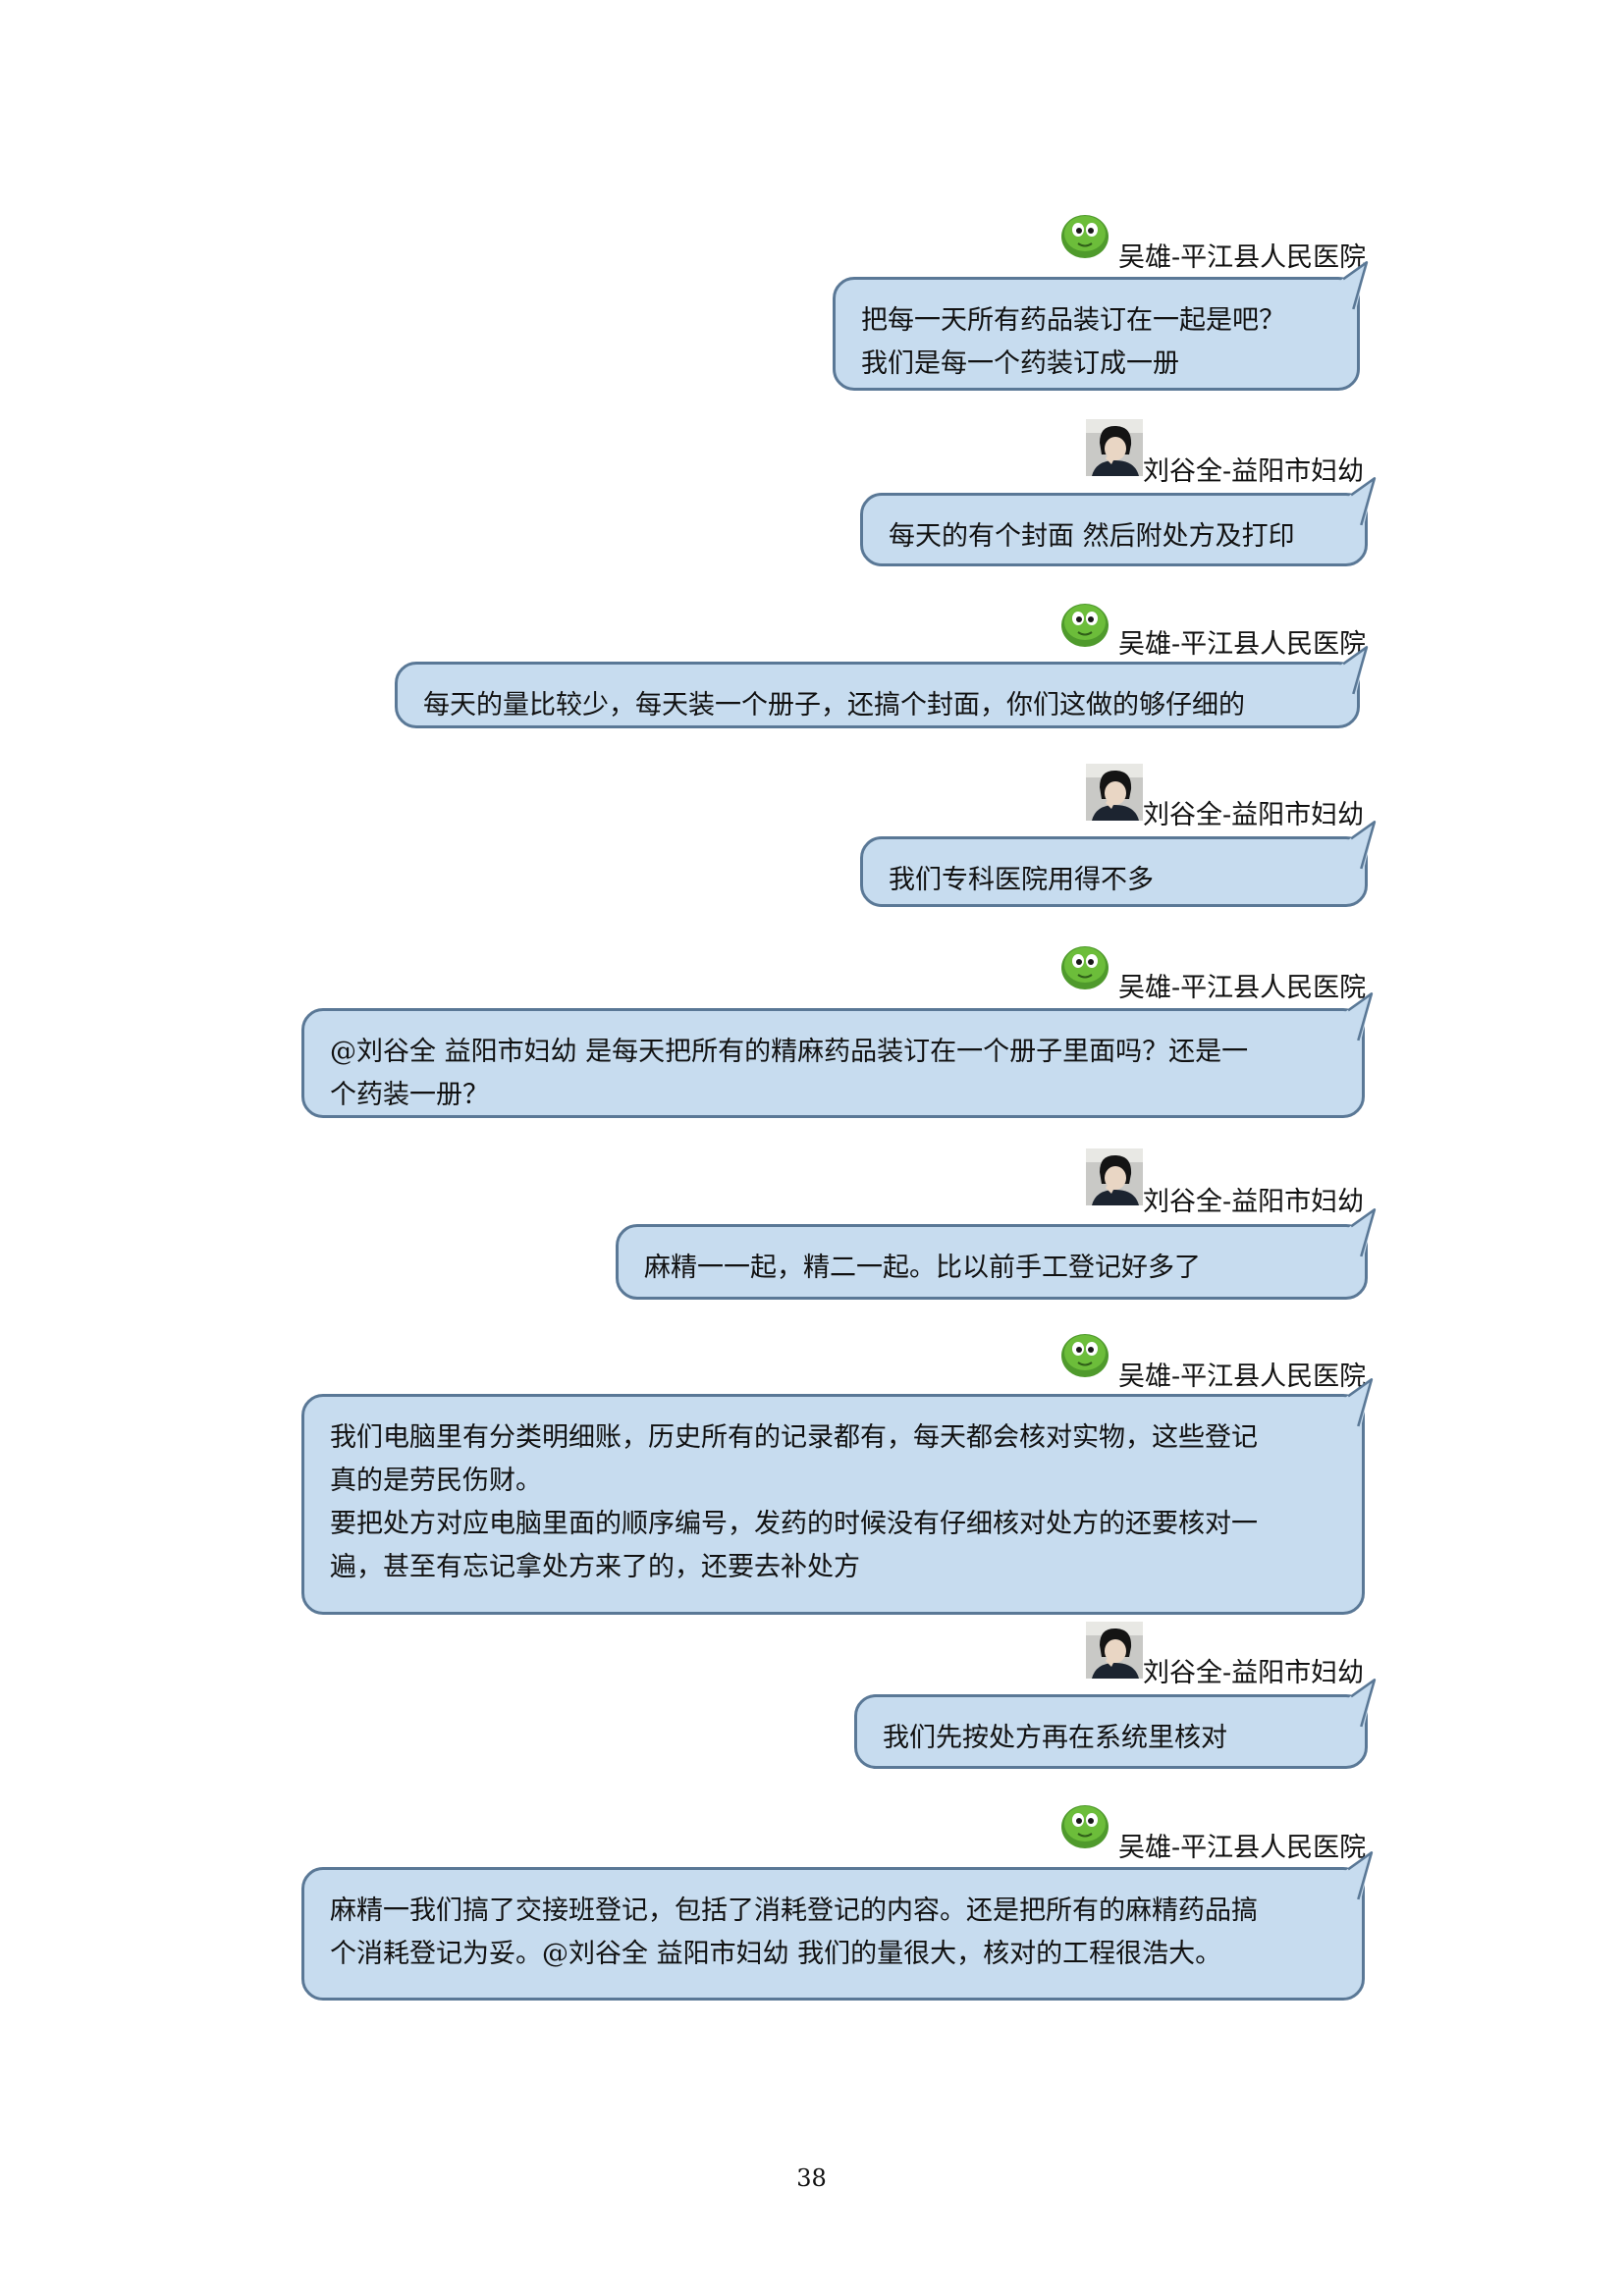 Image resolution: width=1623 pixels, height=2296 pixels. I want to click on message-bubble: 我们先按处方再在系统里核对, so click(1111, 1731).